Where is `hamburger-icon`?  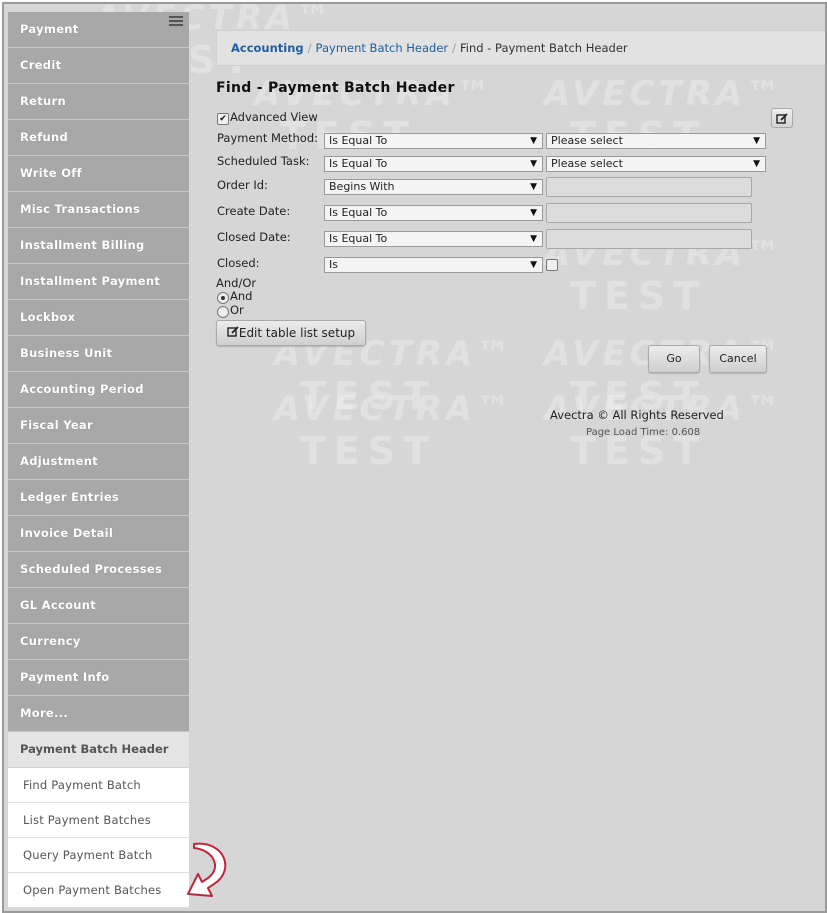 hamburger-icon is located at coordinates (176, 22).